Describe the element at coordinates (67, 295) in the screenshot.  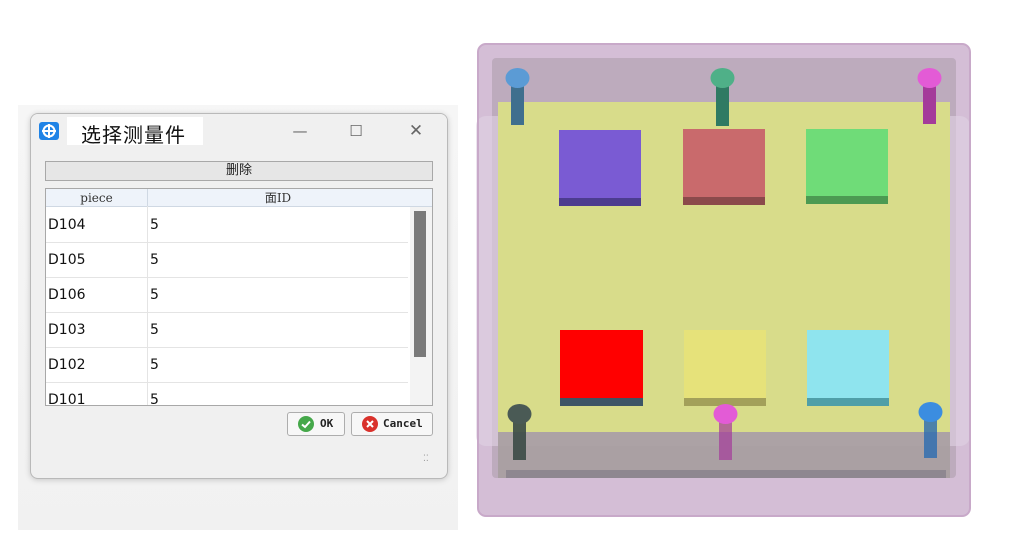
I see `cell-piece: D106` at that location.